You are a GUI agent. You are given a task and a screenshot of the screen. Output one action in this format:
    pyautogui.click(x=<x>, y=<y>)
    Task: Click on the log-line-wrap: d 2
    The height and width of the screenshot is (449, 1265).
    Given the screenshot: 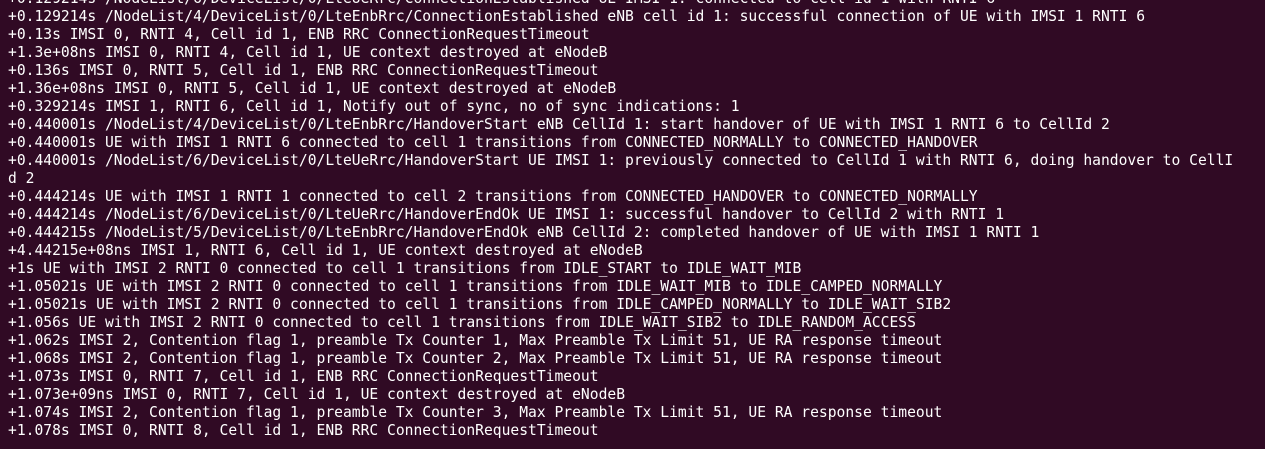 What is the action you would take?
    pyautogui.click(x=21, y=178)
    